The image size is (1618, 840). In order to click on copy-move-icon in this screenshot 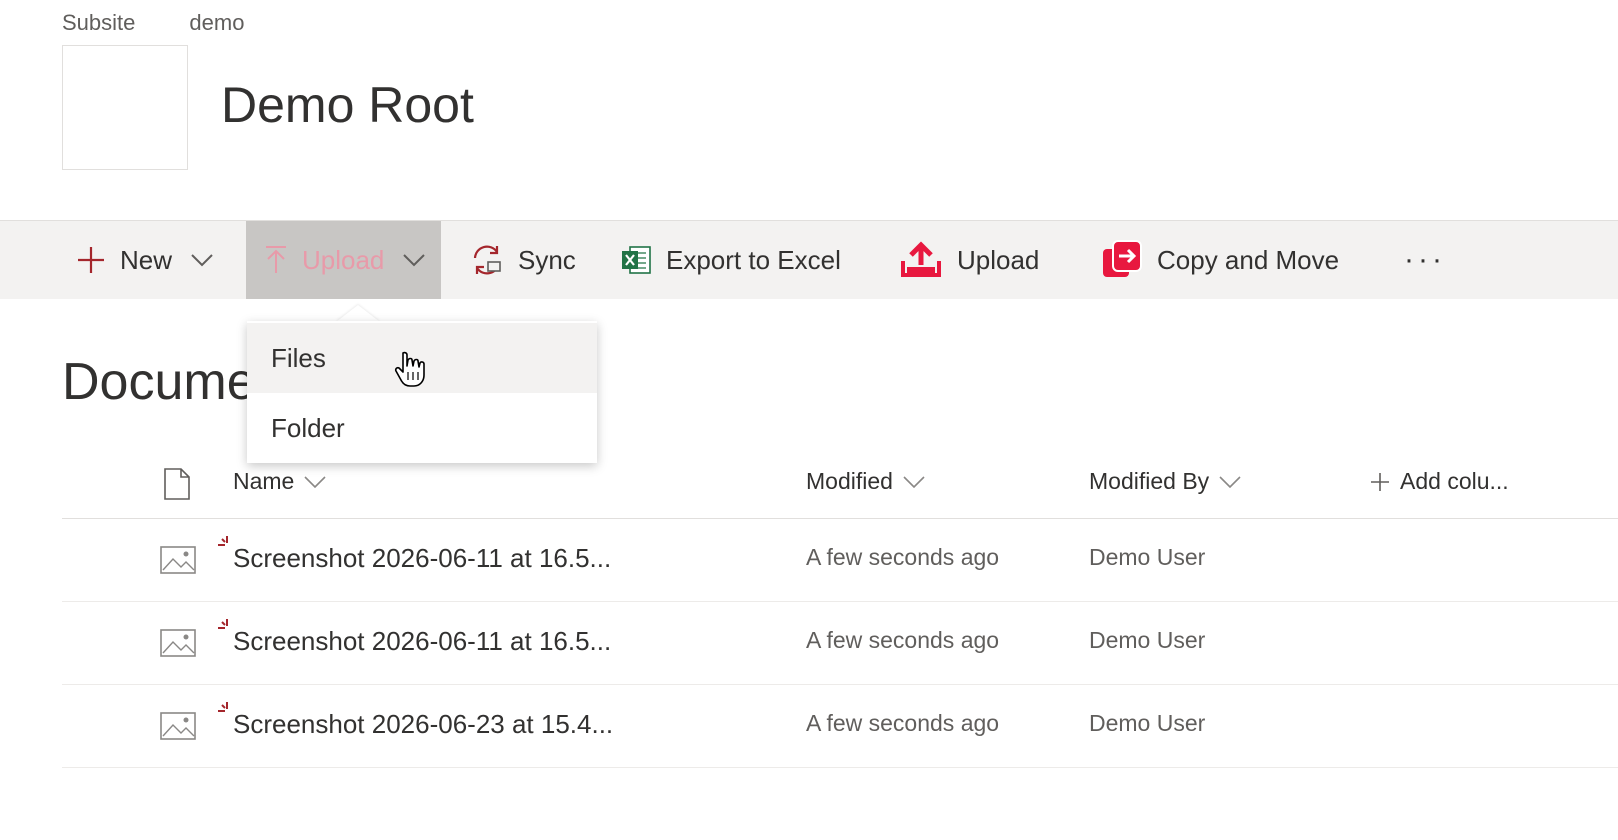, I will do `click(1122, 260)`.